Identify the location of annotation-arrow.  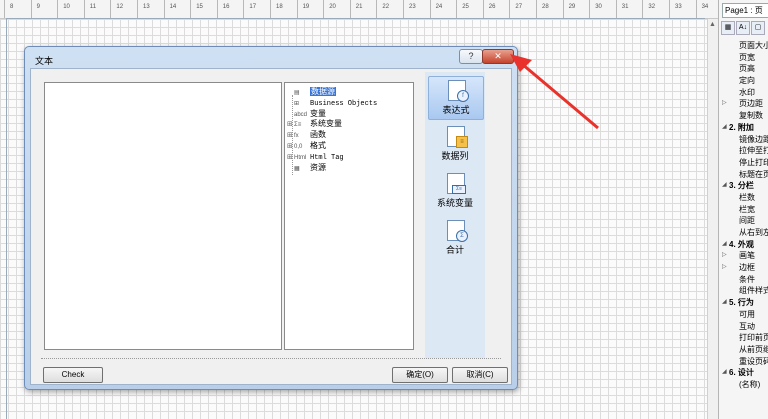
(554, 92).